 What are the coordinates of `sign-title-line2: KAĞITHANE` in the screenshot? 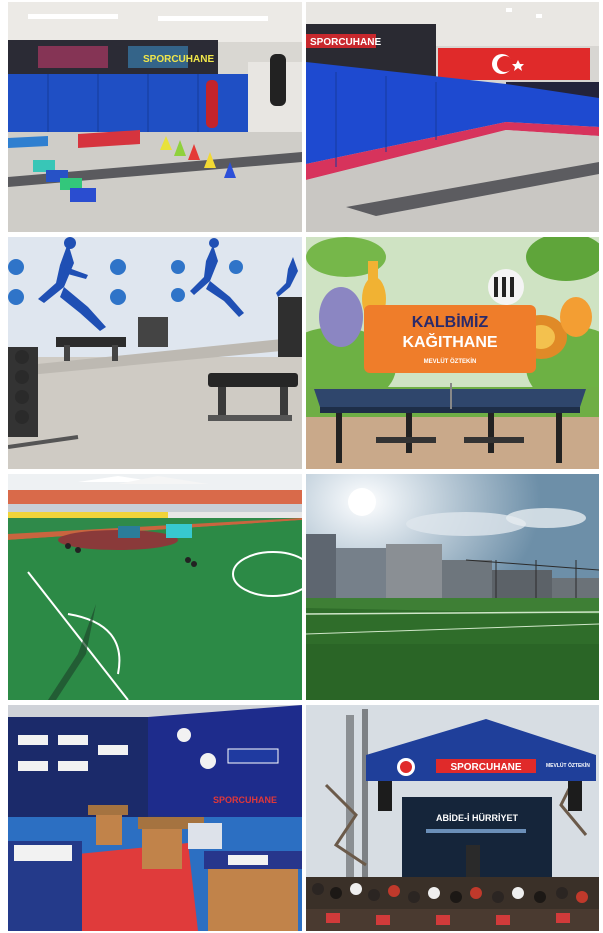 It's located at (449, 341).